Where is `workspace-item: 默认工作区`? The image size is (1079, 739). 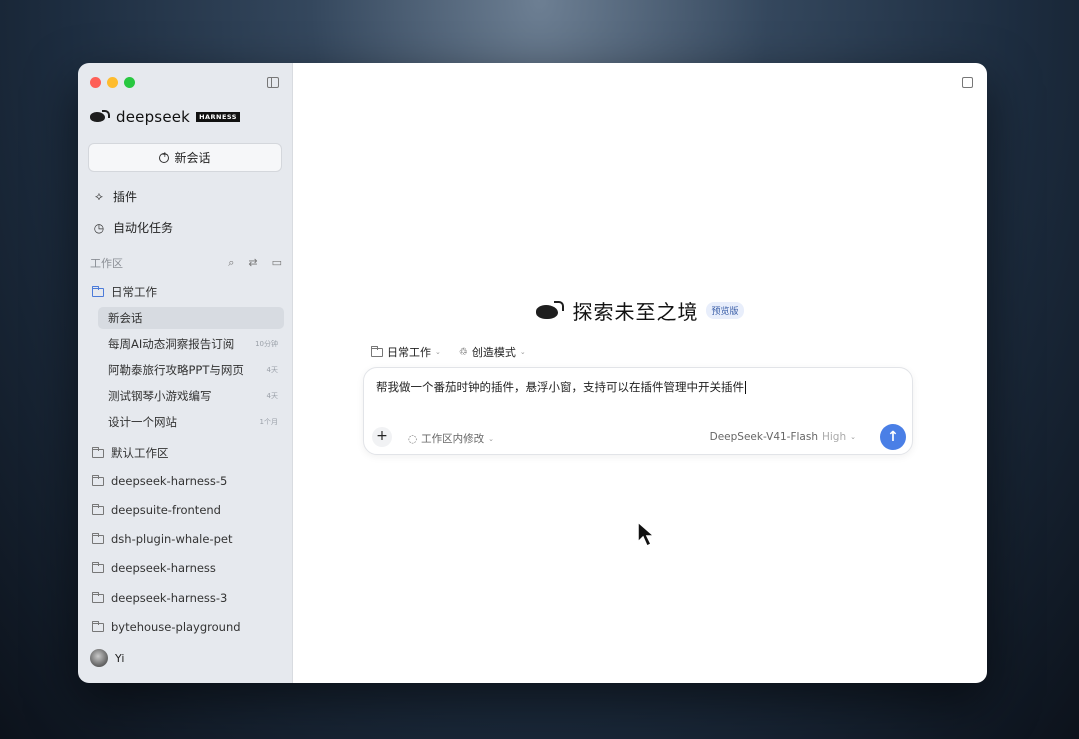
workspace-item: 默认工作区 is located at coordinates (130, 453).